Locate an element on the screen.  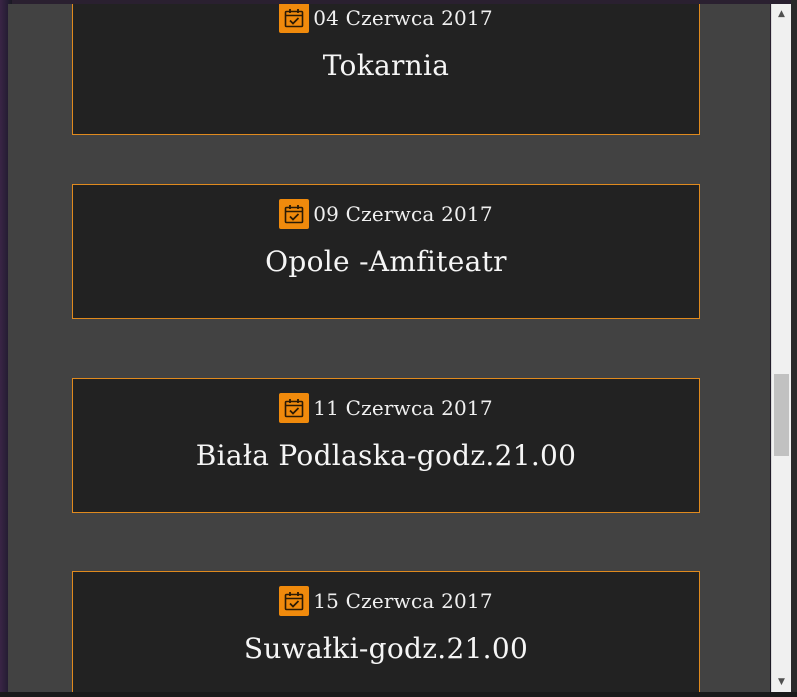
event-date-row: 11 Czerwca 2017 is located at coordinates (386, 408).